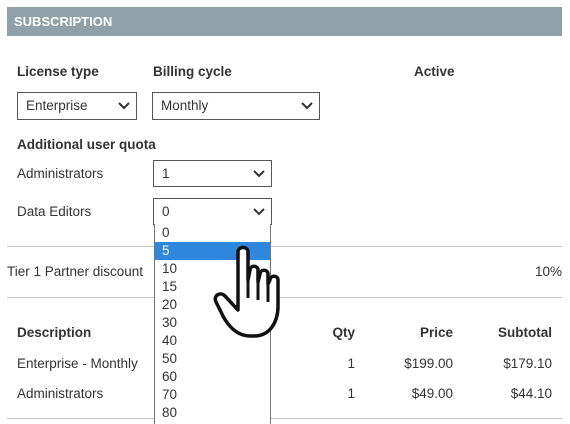 Image resolution: width=570 pixels, height=424 pixels. What do you see at coordinates (192, 71) in the screenshot?
I see `billing-cycle-label: Billing cycle` at bounding box center [192, 71].